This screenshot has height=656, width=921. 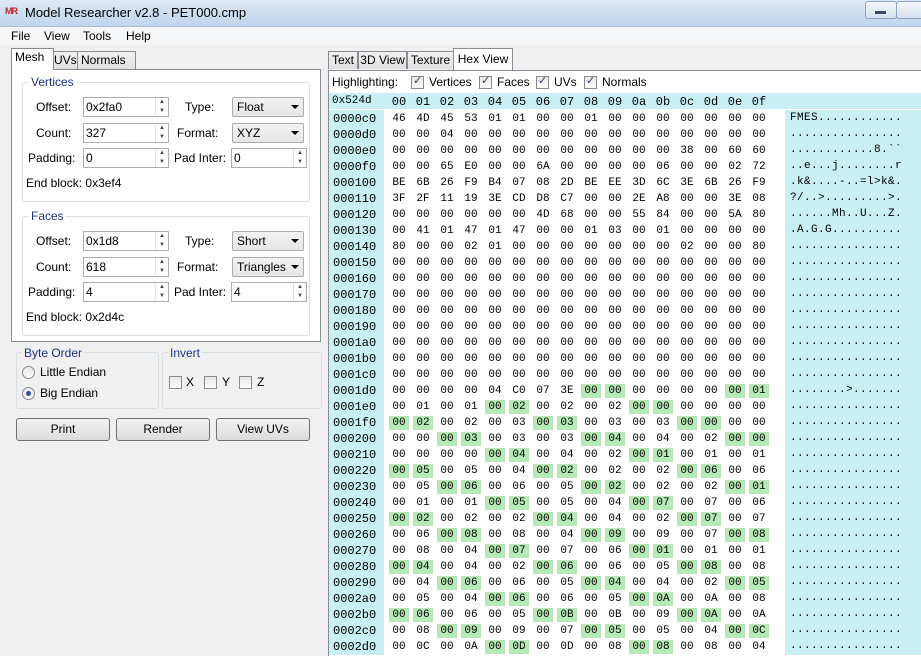 What do you see at coordinates (735, 151) in the screenshot?
I see `hex-byte: 60` at bounding box center [735, 151].